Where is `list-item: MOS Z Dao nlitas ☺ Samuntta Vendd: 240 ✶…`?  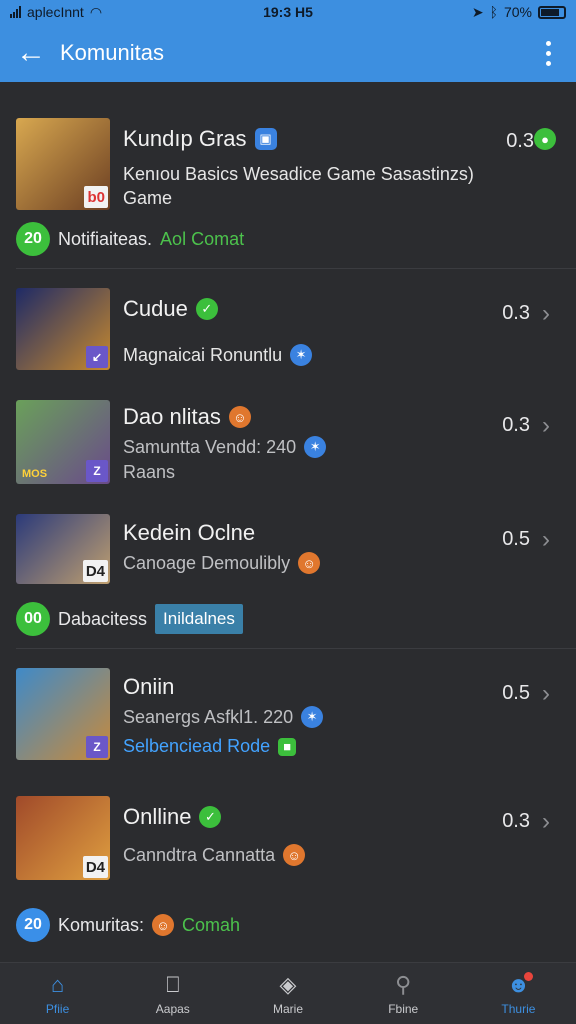 list-item: MOS Z Dao nlitas ☺ Samuntta Vendd: 240 ✶… is located at coordinates (288, 448).